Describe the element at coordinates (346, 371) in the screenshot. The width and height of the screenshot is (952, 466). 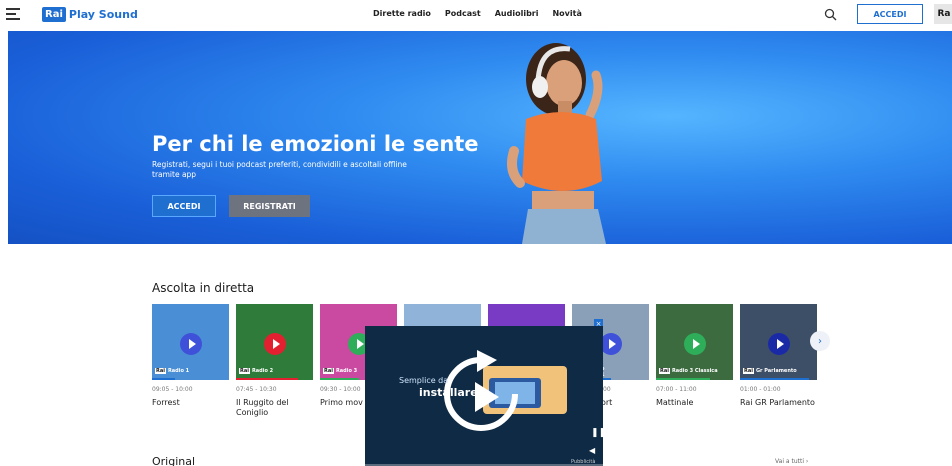
I see `channel-name: Radio 3` at that location.